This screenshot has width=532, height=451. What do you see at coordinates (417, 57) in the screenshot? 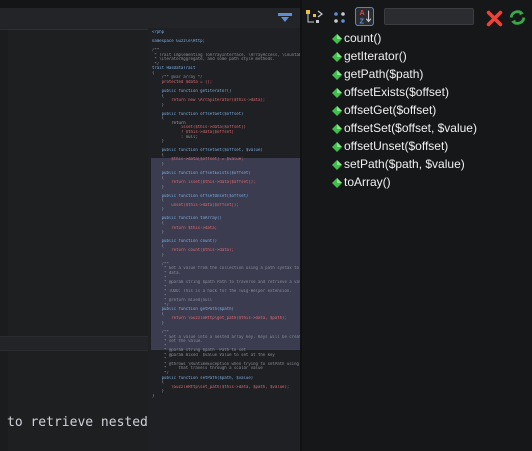
I see `outline-method-item: getIterator()` at bounding box center [417, 57].